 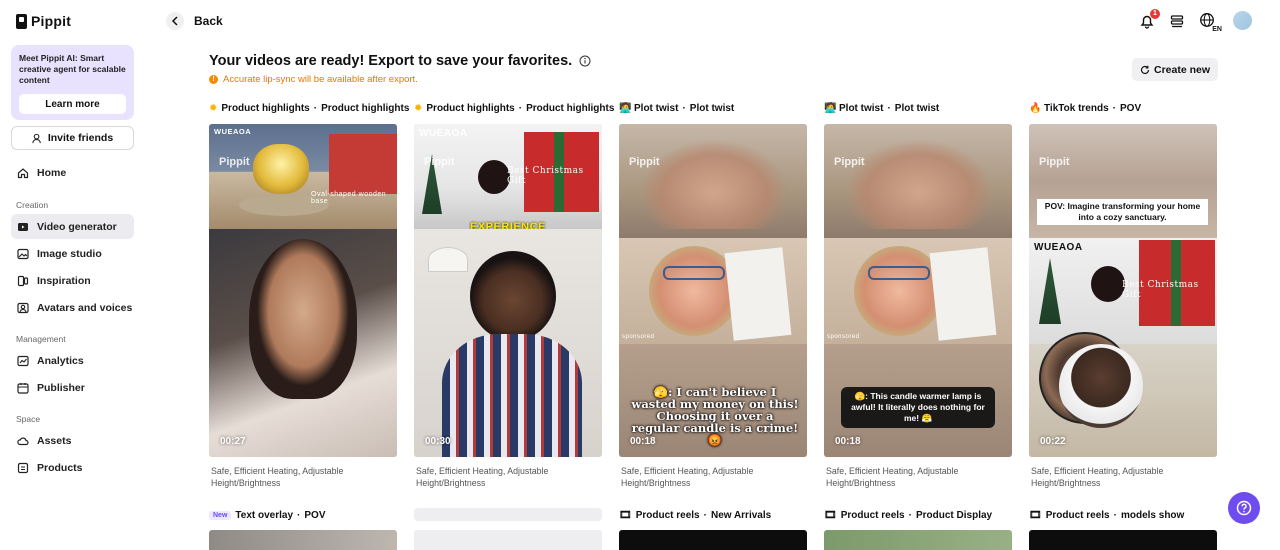 What do you see at coordinates (418, 108) in the screenshot?
I see `sparkle-icon: ✹` at bounding box center [418, 108].